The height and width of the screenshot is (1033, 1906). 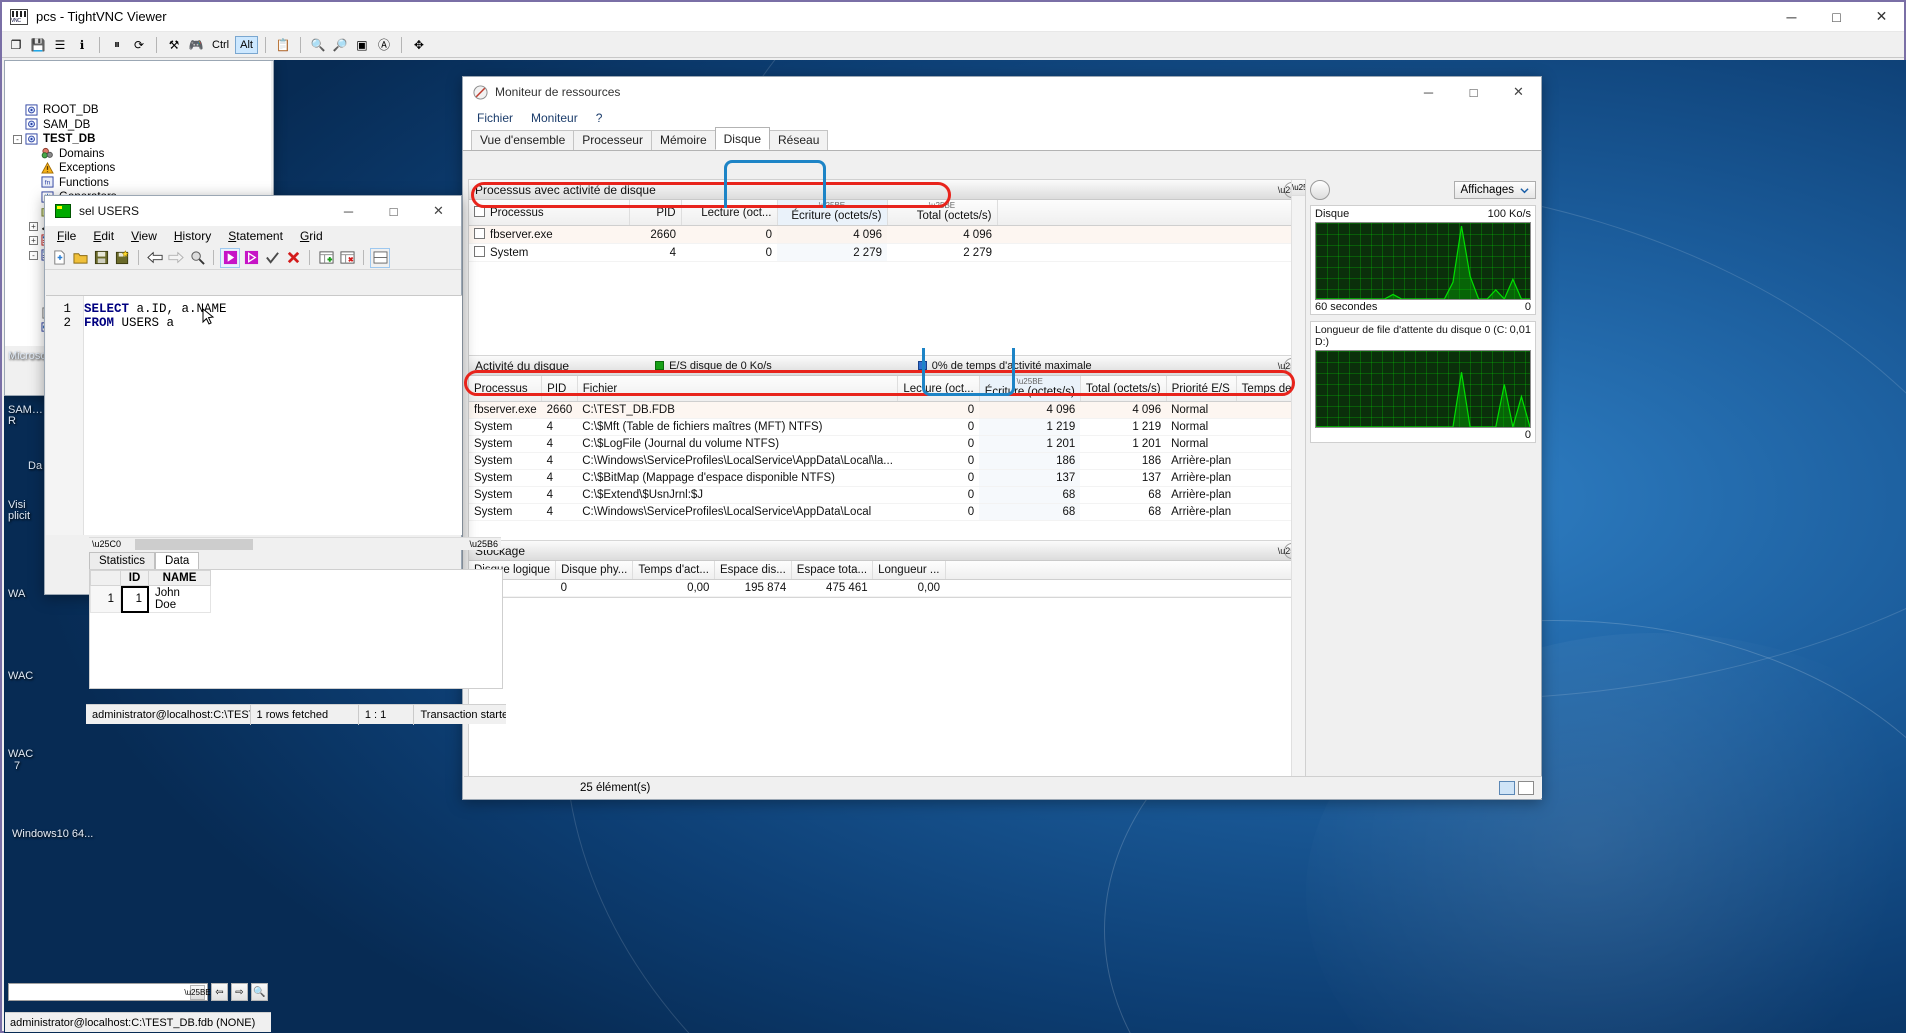 What do you see at coordinates (138, 125) in the screenshot?
I see `tree-item-sam-db: SAM_DB` at bounding box center [138, 125].